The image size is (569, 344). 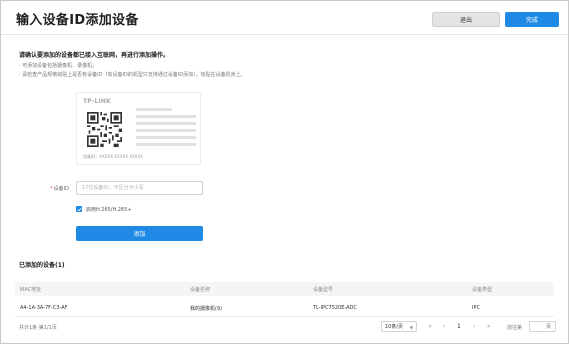 I want to click on check-icon, so click(x=79, y=209).